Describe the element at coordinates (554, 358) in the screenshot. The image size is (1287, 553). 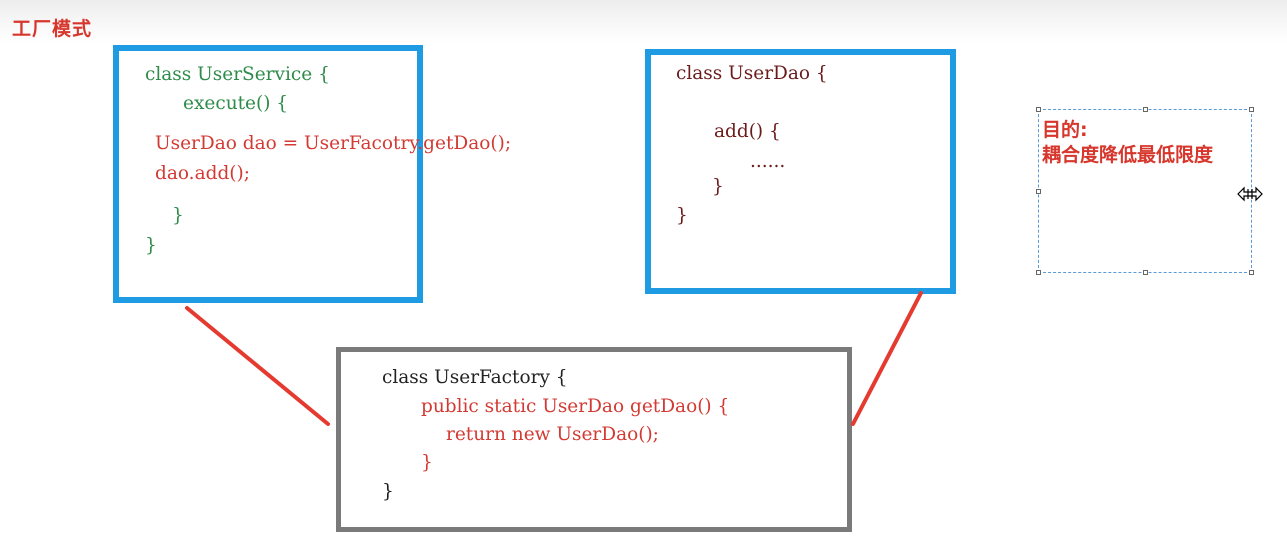
I see `connector-lines` at that location.